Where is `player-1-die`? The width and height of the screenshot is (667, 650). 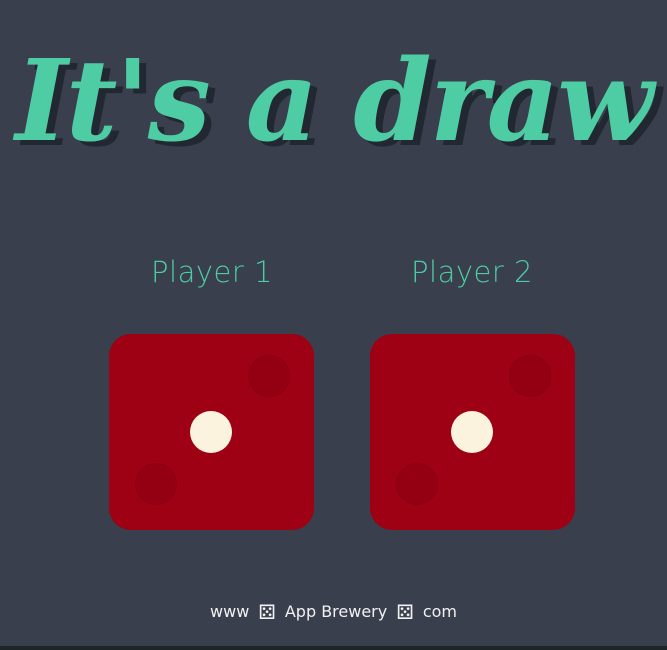
player-1-die is located at coordinates (211, 432).